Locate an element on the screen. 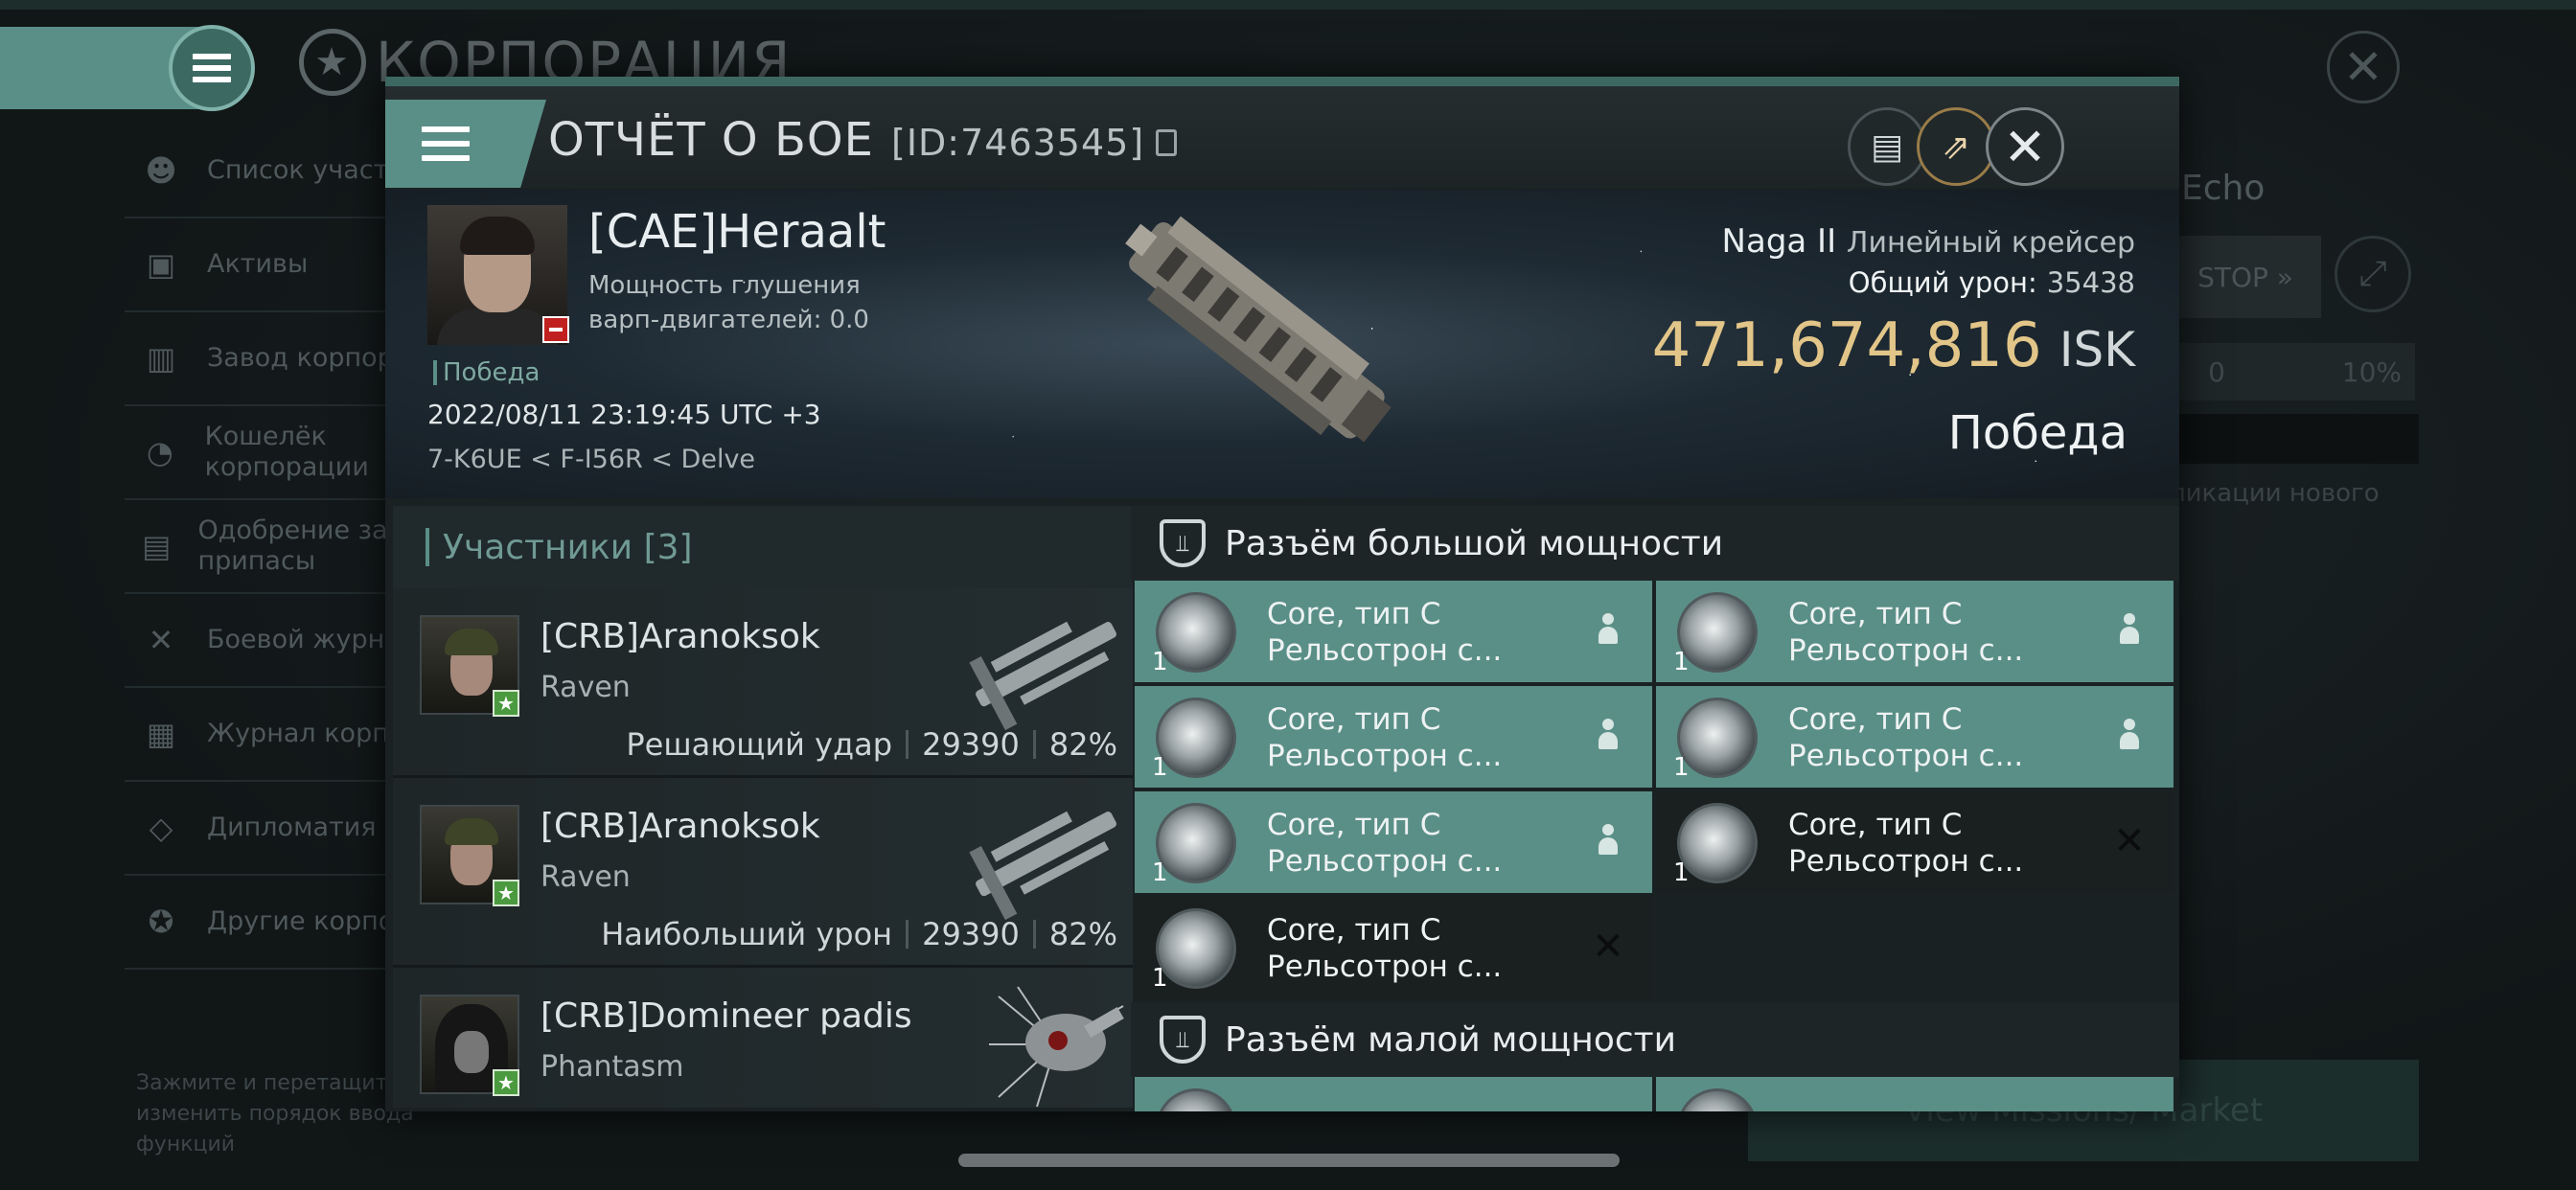  participant-name: [CRB]Domineer padis is located at coordinates (726, 1016).